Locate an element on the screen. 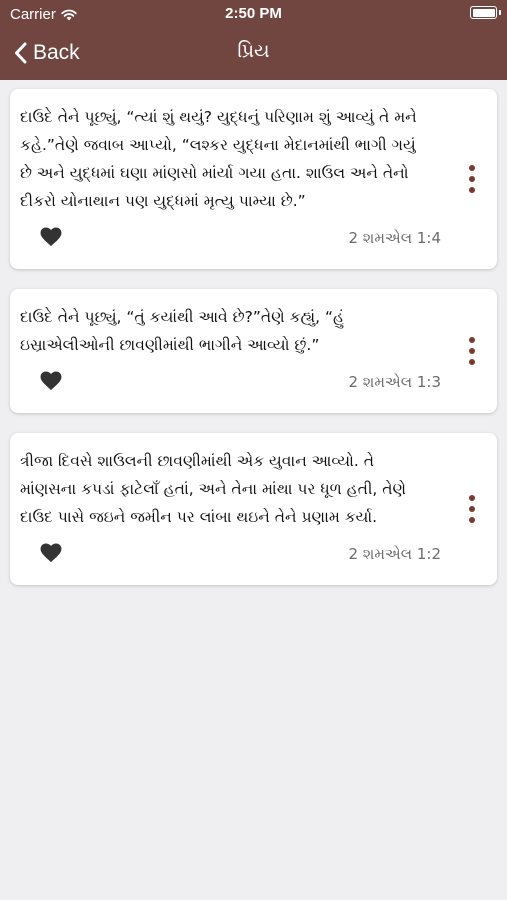 The width and height of the screenshot is (507, 900). battery-icon is located at coordinates (485, 12).